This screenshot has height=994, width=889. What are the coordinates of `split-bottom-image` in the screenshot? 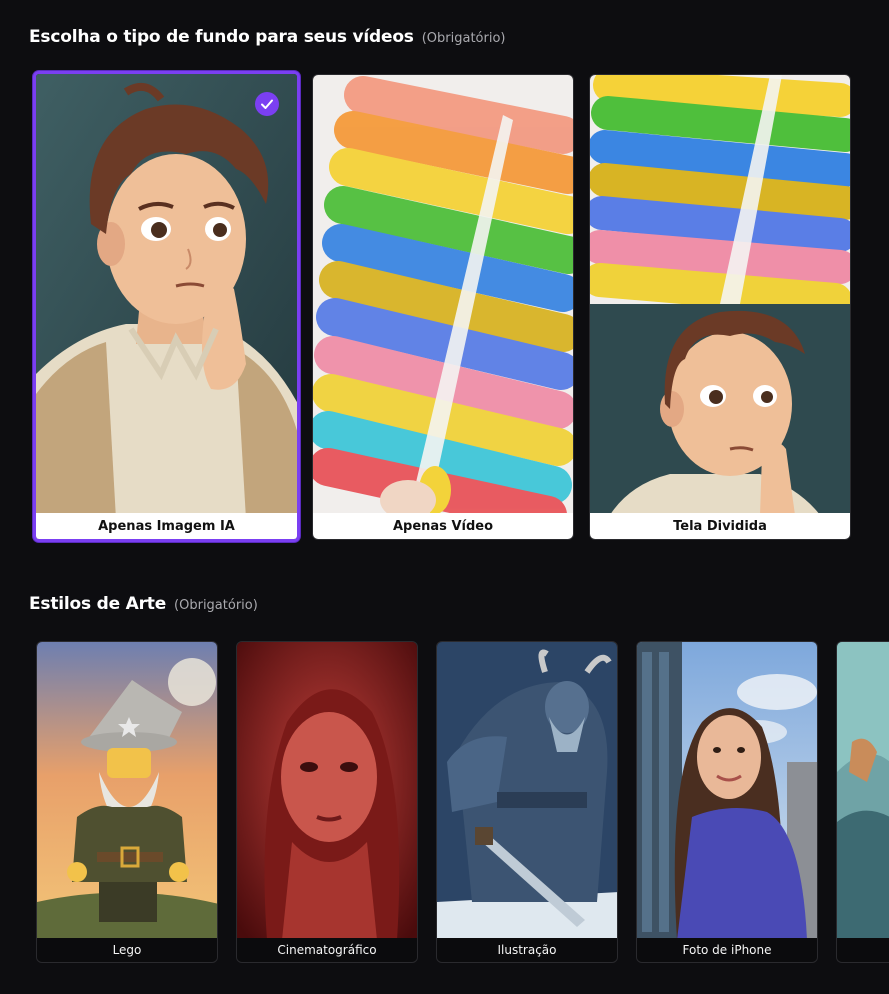 It's located at (720, 408).